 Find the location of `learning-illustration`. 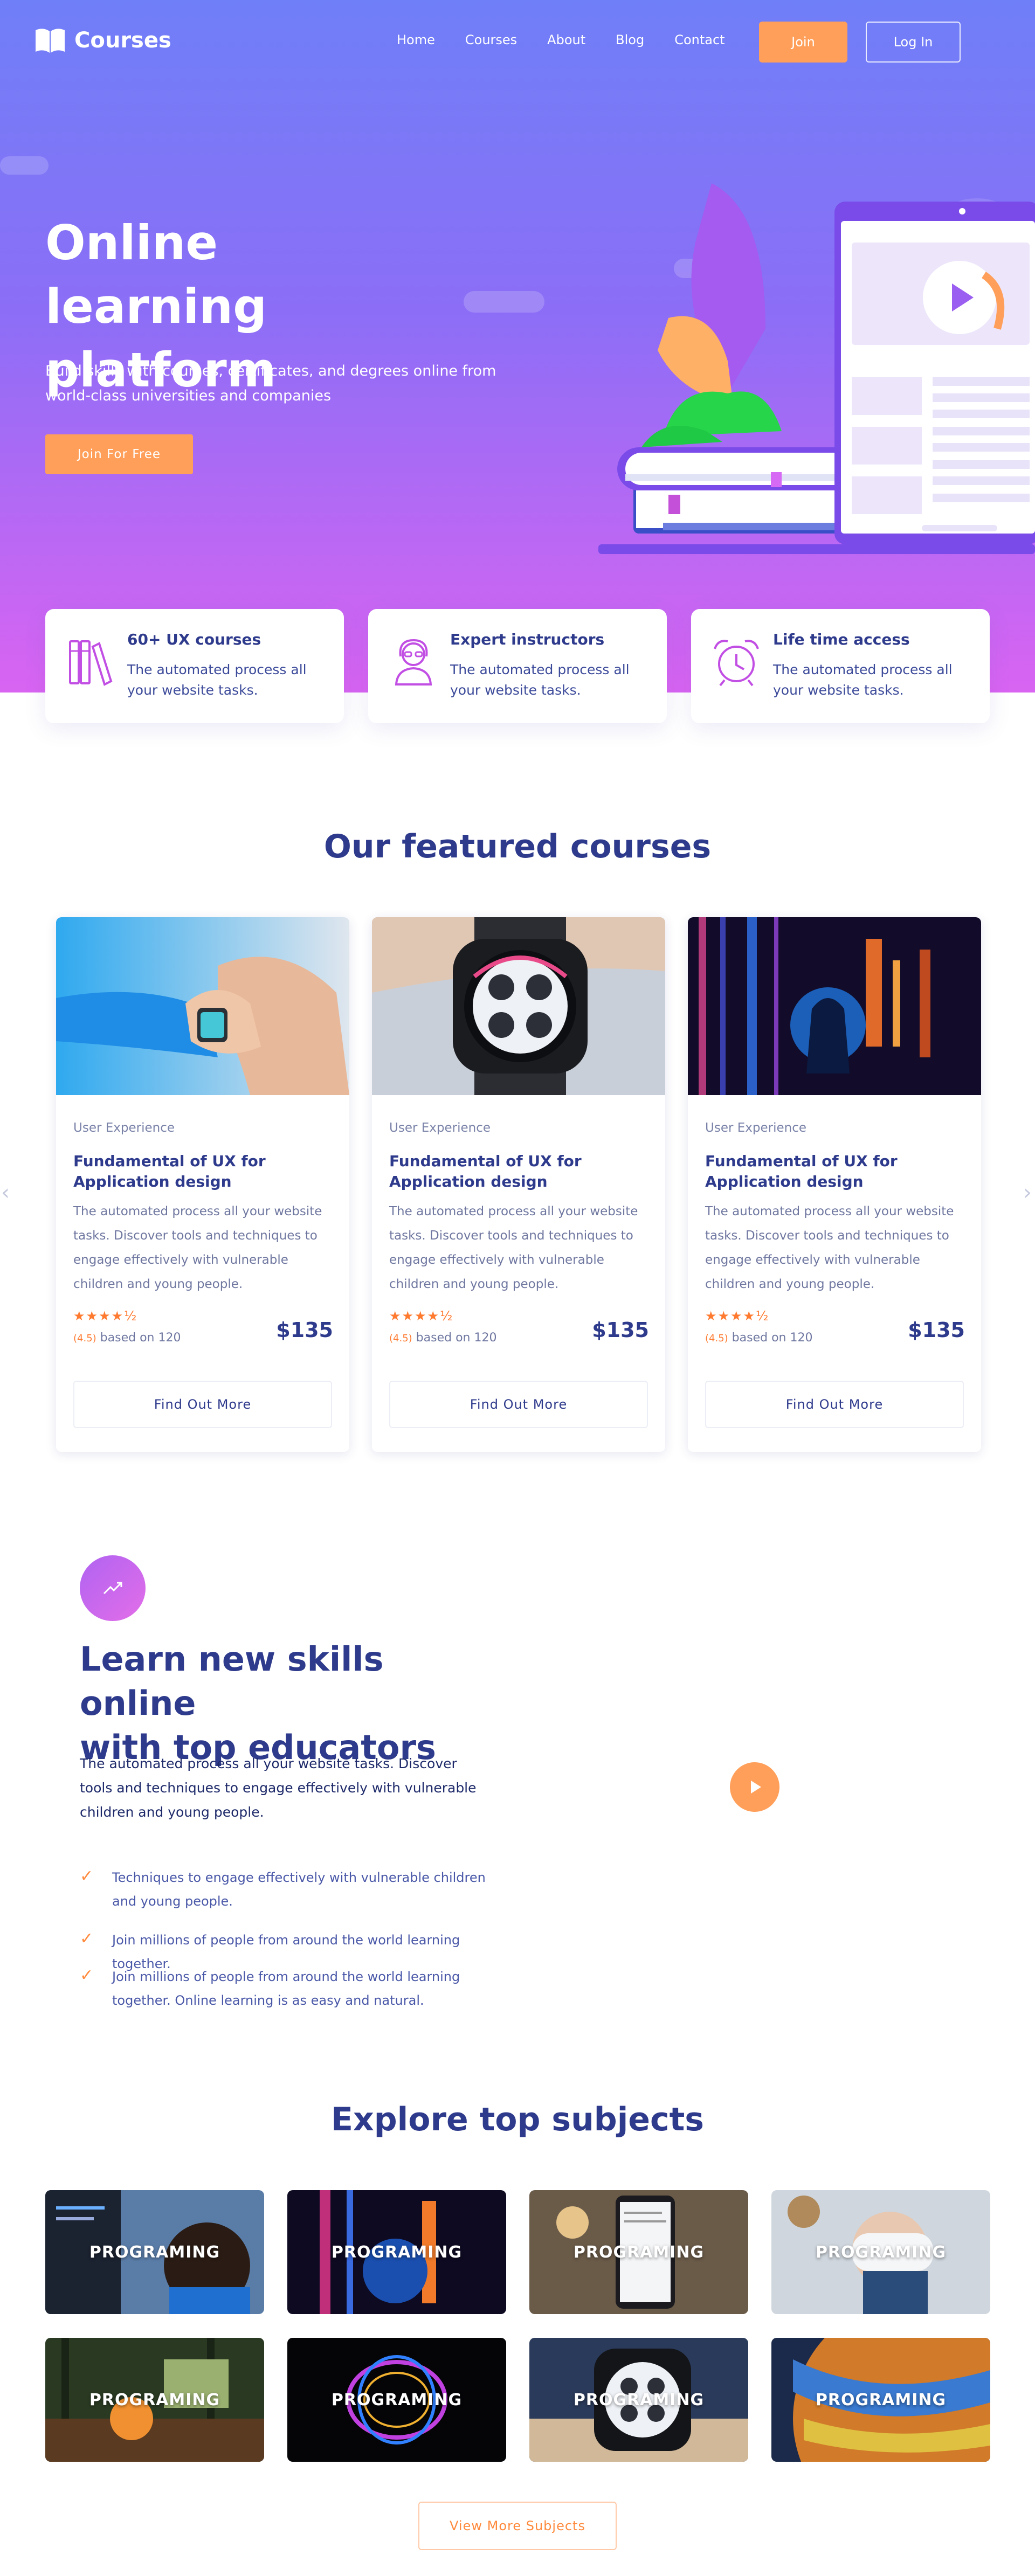

learning-illustration is located at coordinates (816, 368).